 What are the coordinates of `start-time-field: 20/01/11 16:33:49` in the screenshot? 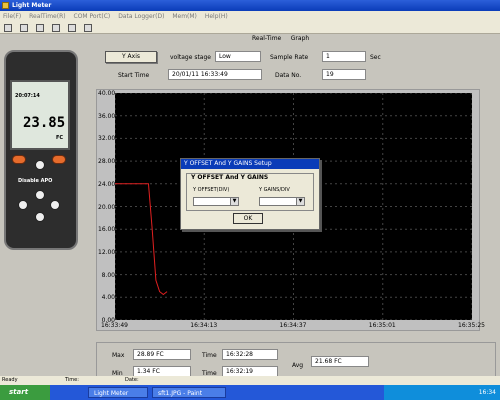 It's located at (215, 74).